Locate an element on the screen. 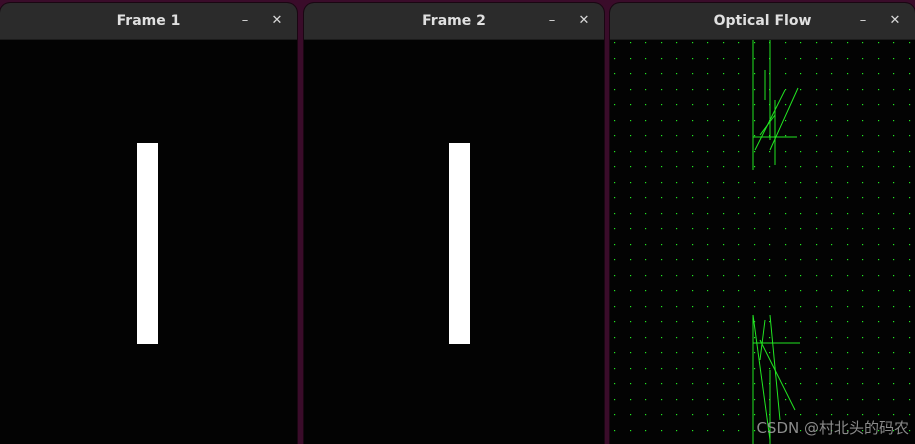  frame1-titlebar: Frame 1 – ✕ is located at coordinates (148, 21).